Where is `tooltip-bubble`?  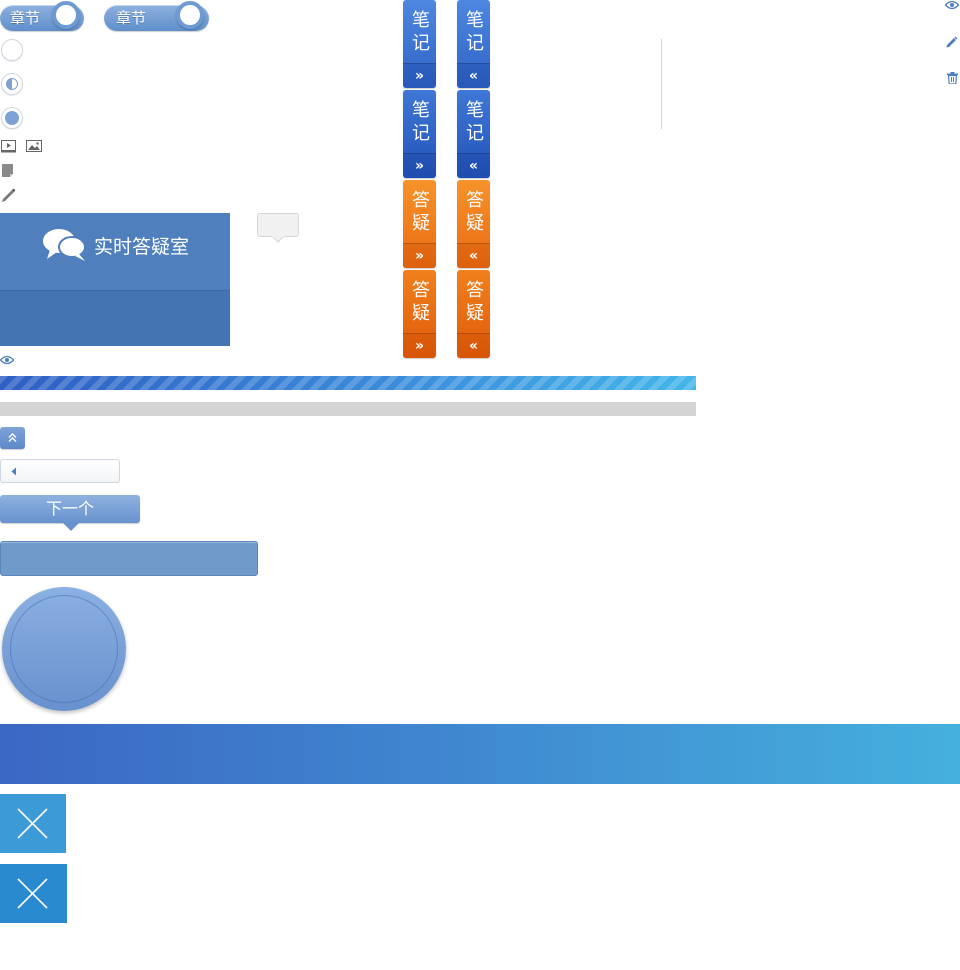 tooltip-bubble is located at coordinates (278, 228).